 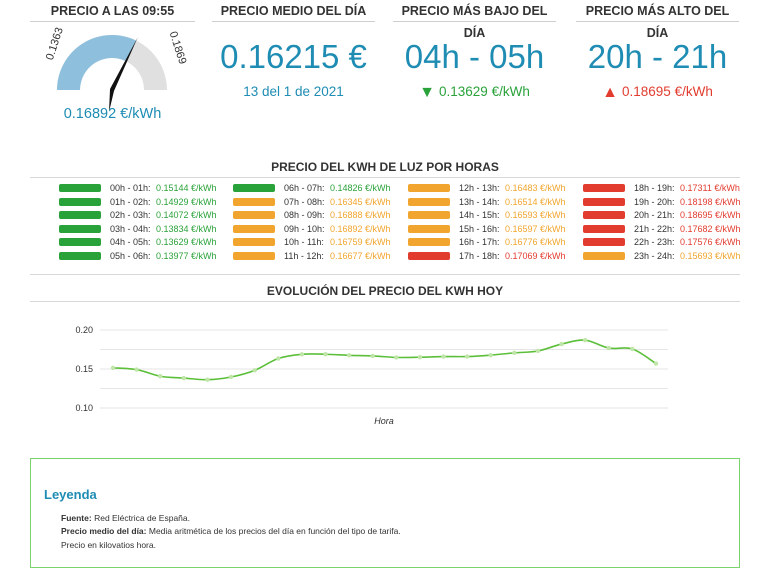 I want to click on hour-range: 23h - 24h:, so click(x=654, y=255).